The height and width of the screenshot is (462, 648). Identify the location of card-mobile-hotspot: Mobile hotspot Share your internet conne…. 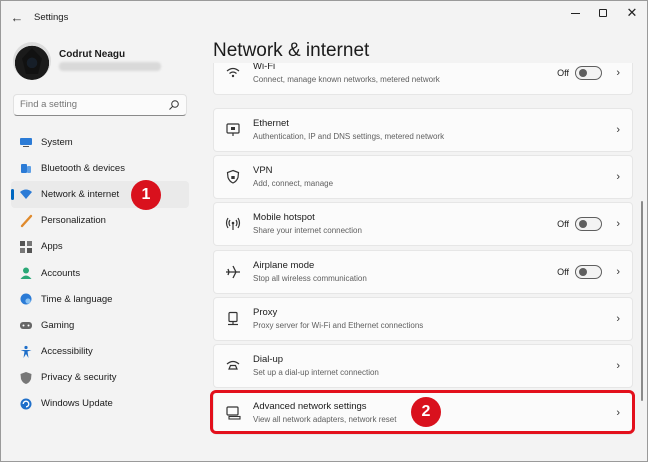
(423, 224).